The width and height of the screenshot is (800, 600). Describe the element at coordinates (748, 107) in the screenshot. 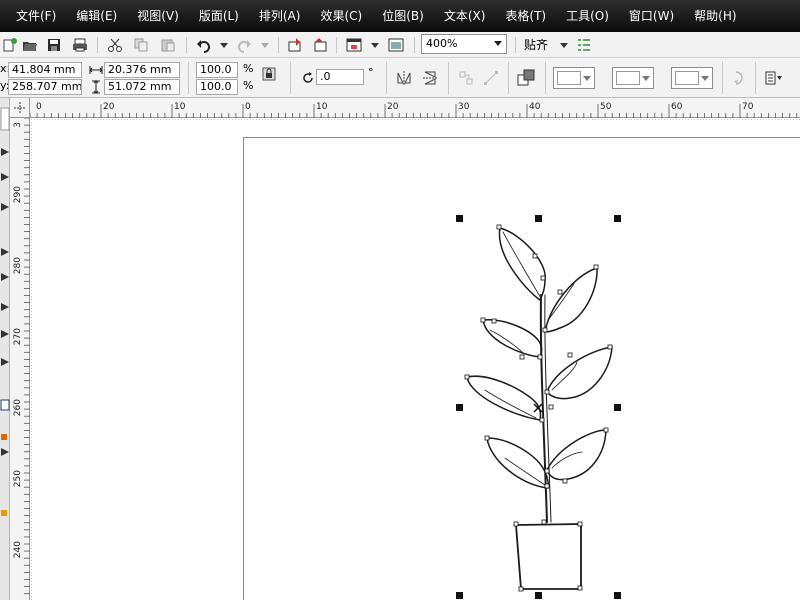

I see `ruler-label: 70` at that location.